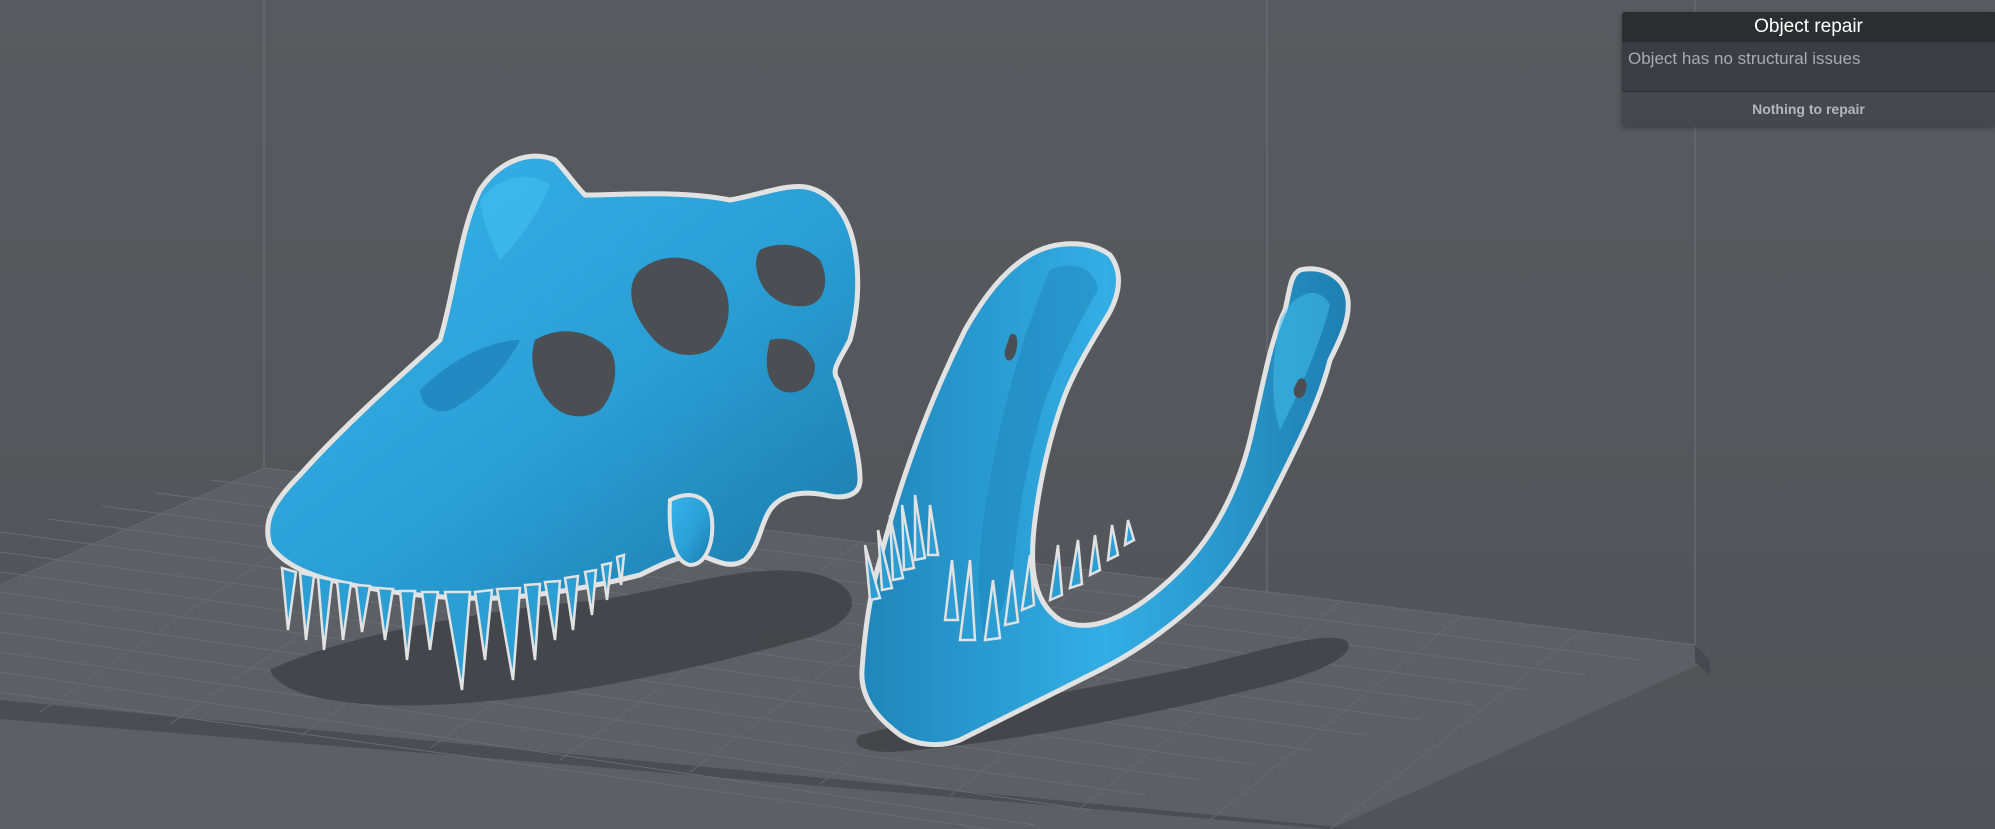  What do you see at coordinates (1808, 109) in the screenshot?
I see `nothing-to-repair-button: Nothing to repair` at bounding box center [1808, 109].